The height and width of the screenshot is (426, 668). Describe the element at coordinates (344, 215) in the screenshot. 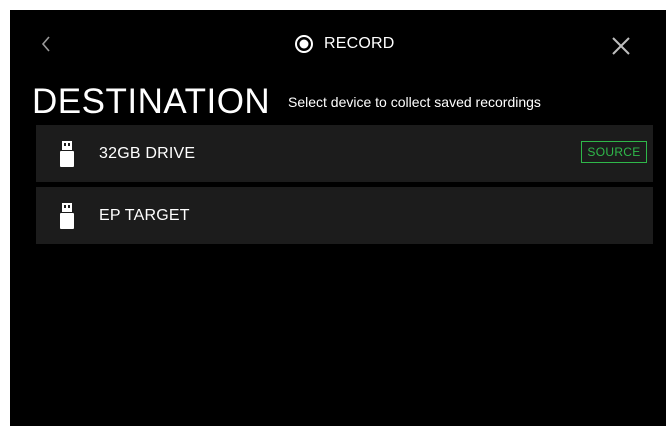

I see `device-row-ep-target: EP TARGET` at that location.